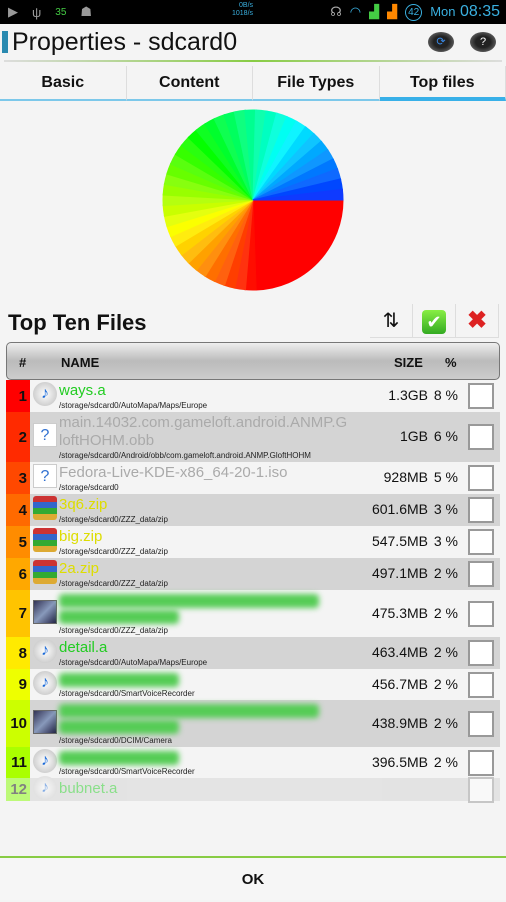  I want to click on rank-number: 8, so click(18, 653).